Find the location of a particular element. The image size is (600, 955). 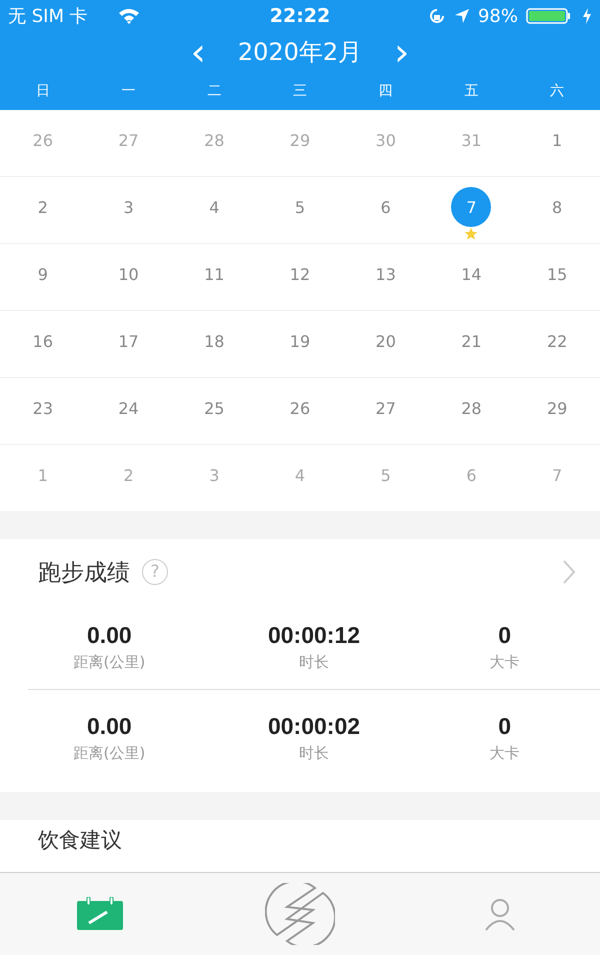

calendar-day: 17 is located at coordinates (128, 341).